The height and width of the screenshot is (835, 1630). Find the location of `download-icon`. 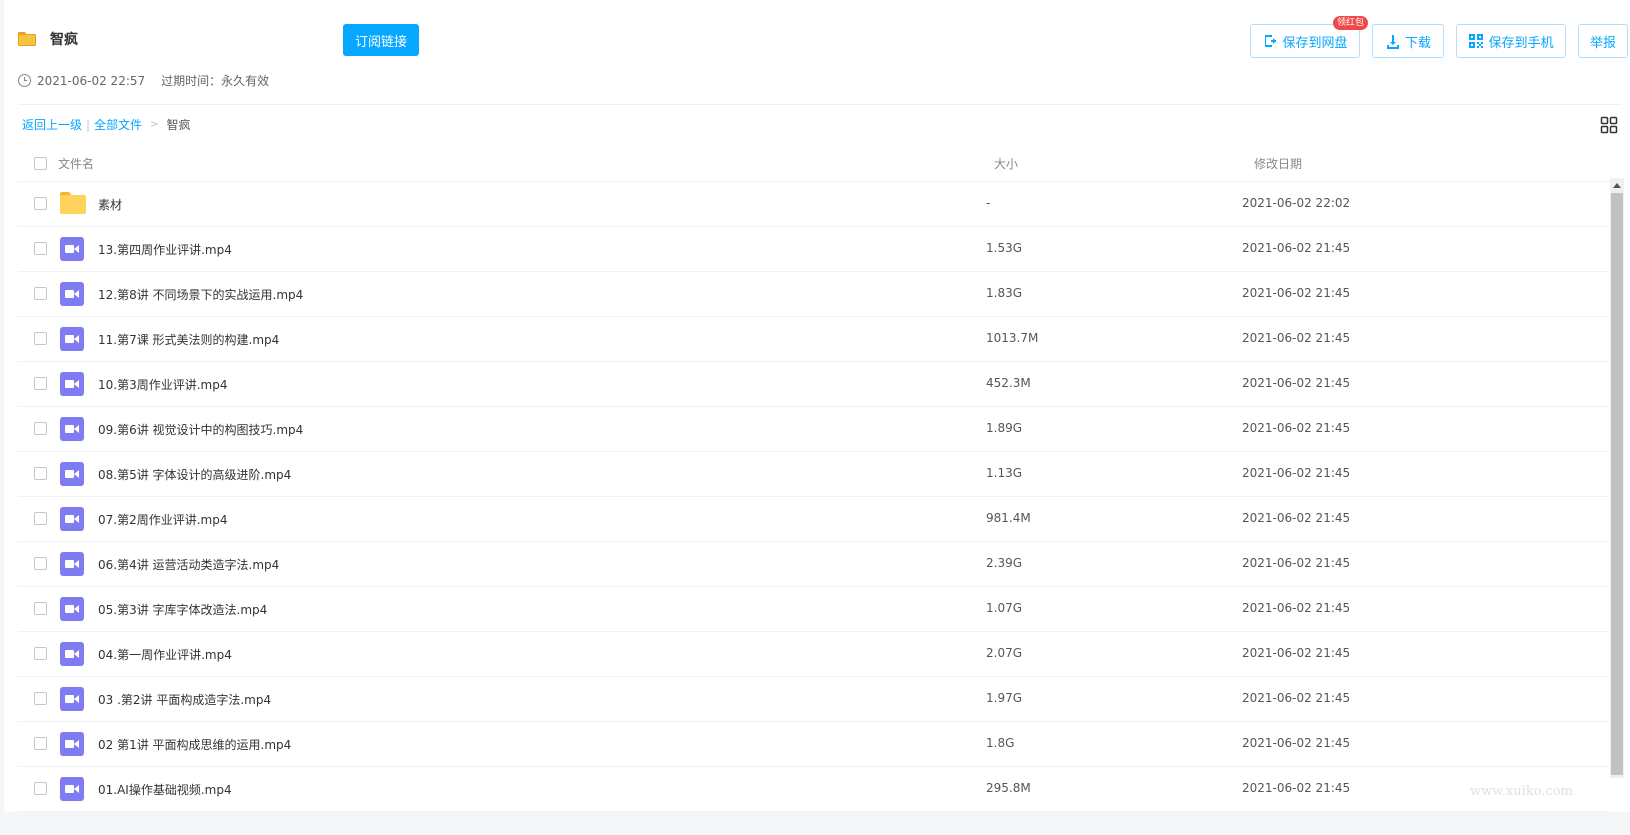

download-icon is located at coordinates (1392, 42).